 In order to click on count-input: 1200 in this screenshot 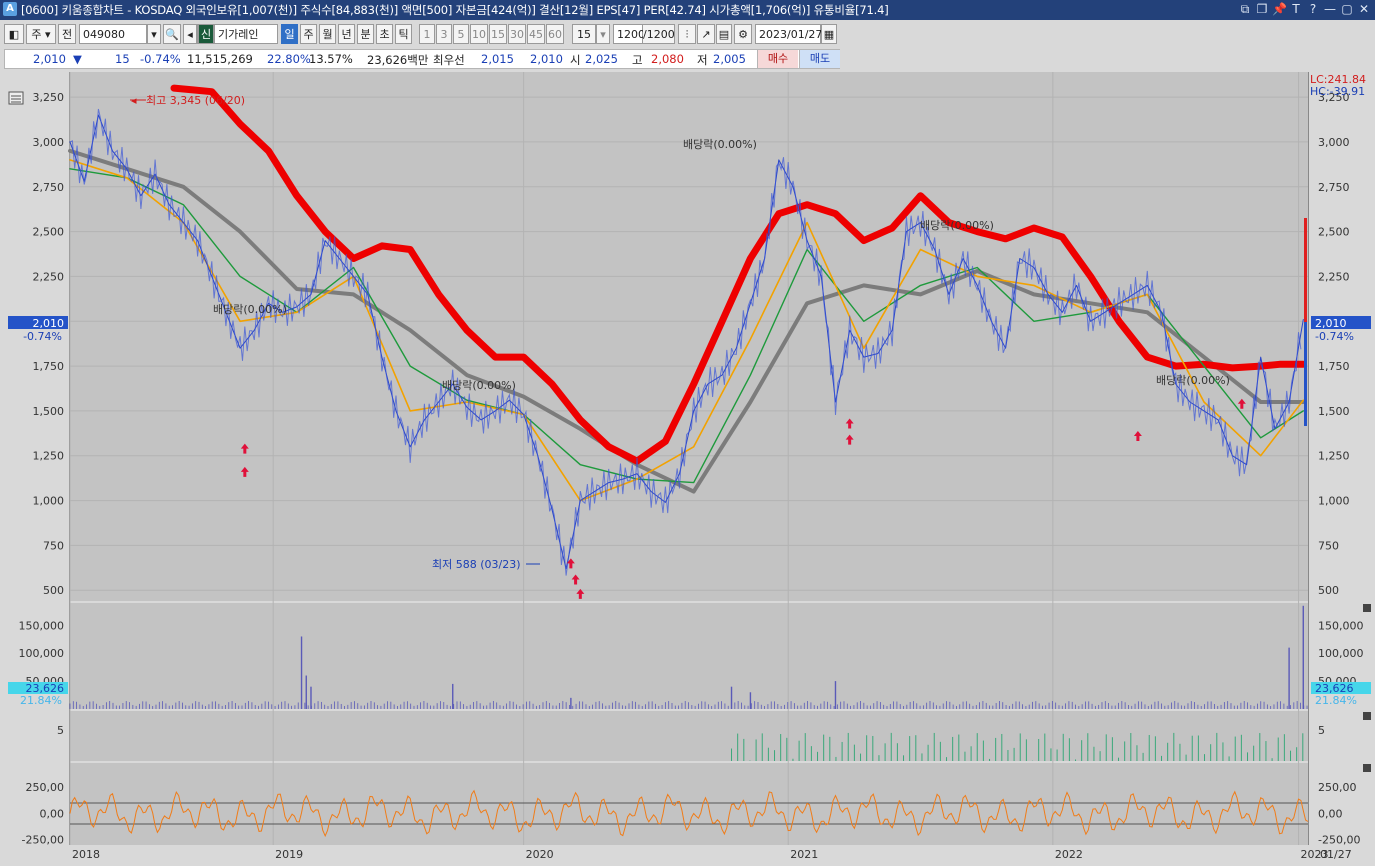, I will do `click(629, 34)`.